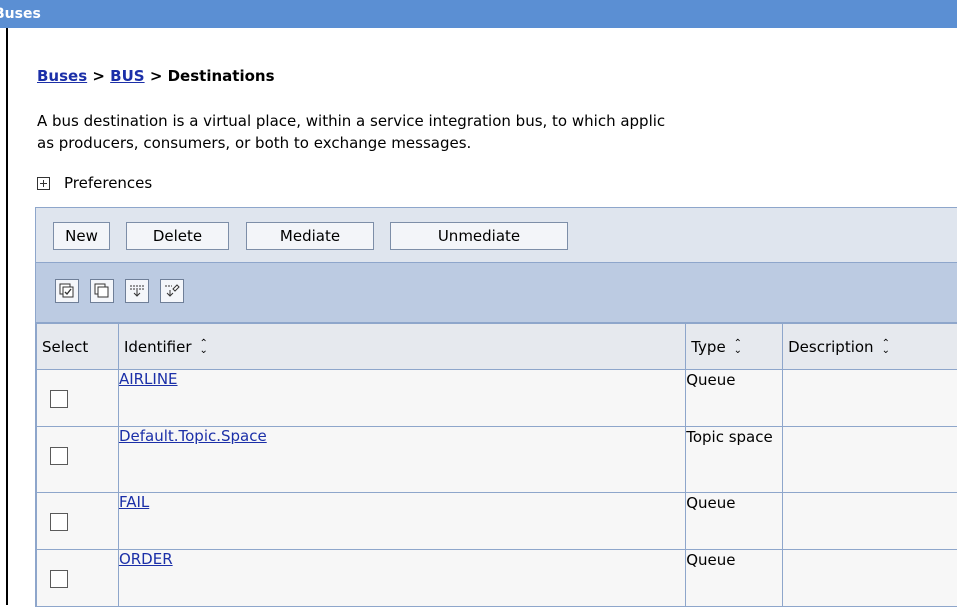 The image size is (957, 607). I want to click on table-row: AIRLINE Queue, so click(497, 398).